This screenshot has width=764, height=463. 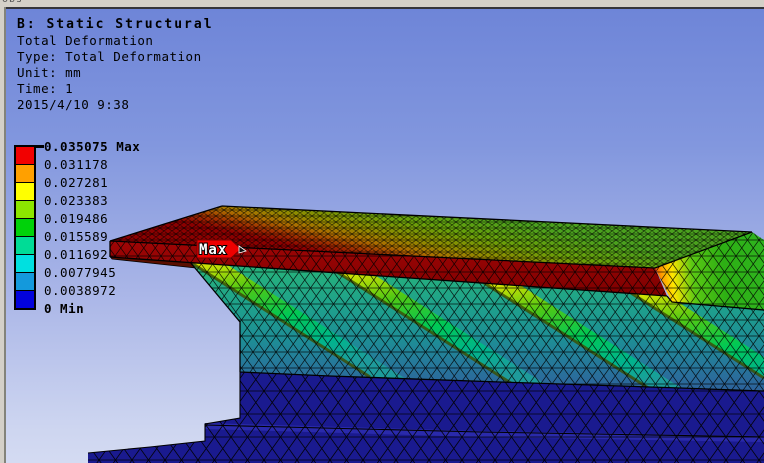 What do you see at coordinates (76, 254) in the screenshot?
I see `legend-value-label: 0.011692` at bounding box center [76, 254].